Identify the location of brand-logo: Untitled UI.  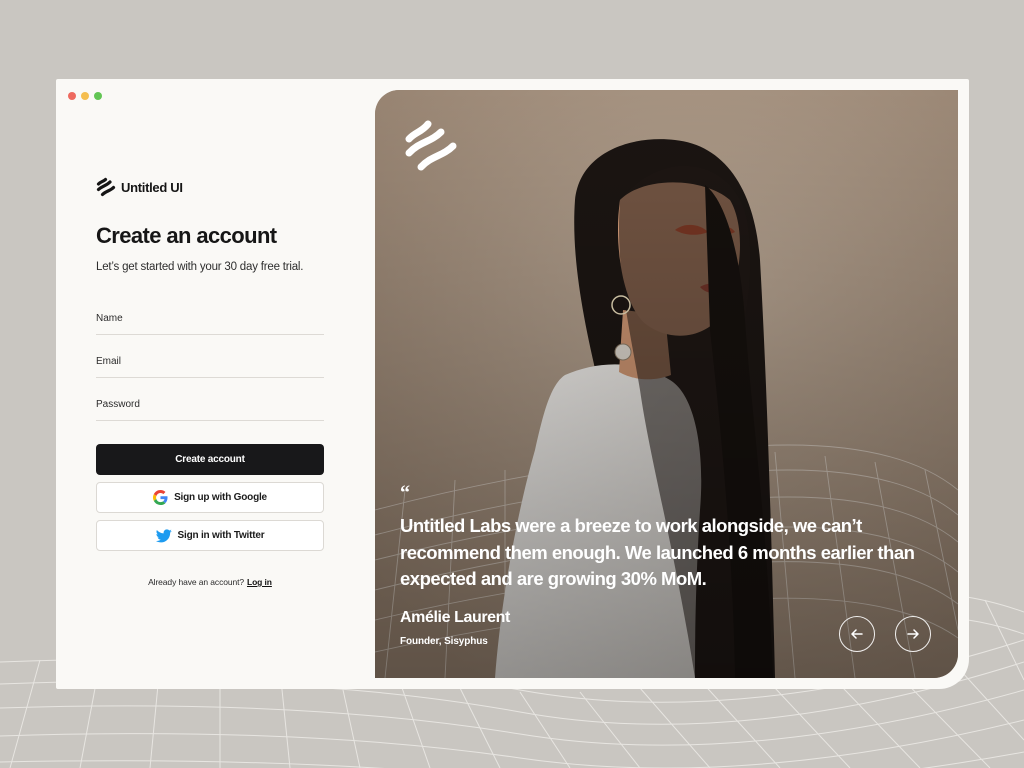
(139, 187).